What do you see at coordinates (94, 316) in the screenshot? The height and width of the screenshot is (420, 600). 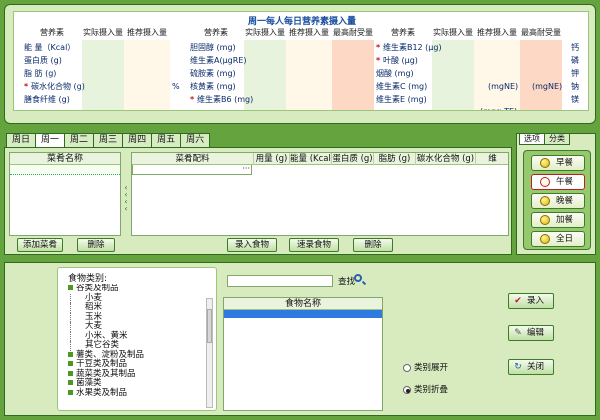 I see `tree-item-label: 玉米` at bounding box center [94, 316].